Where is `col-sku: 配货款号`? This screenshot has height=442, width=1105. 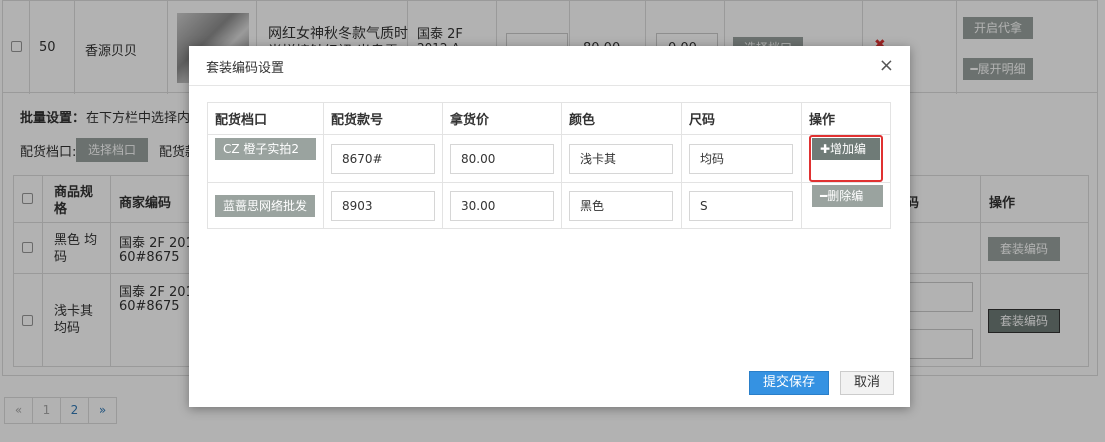 col-sku: 配货款号 is located at coordinates (383, 118).